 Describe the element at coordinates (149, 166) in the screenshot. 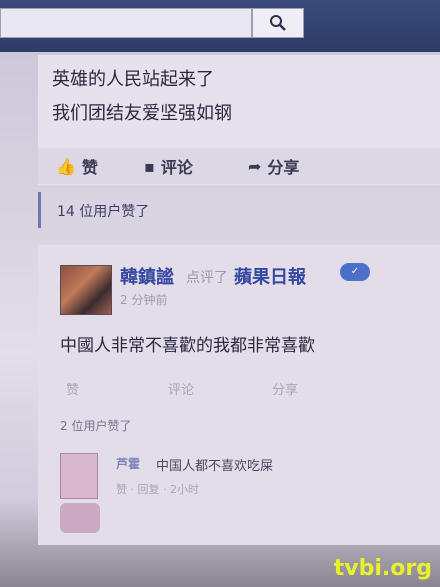

I see `comment-icon: ▪` at that location.